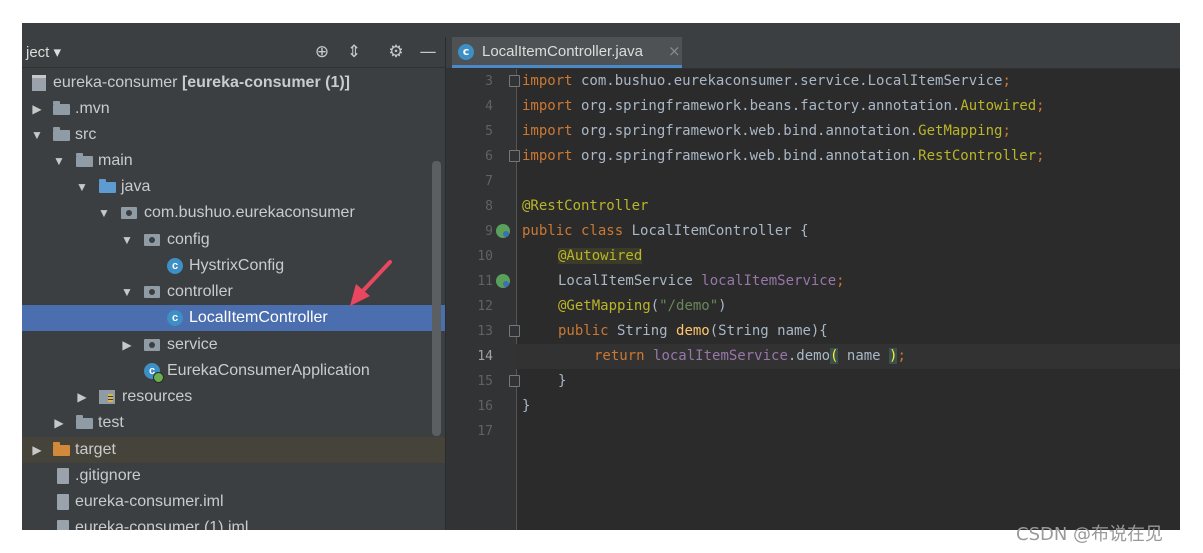 The height and width of the screenshot is (553, 1203). I want to click on tree-item-label: eureka-consumer.iml, so click(149, 501).